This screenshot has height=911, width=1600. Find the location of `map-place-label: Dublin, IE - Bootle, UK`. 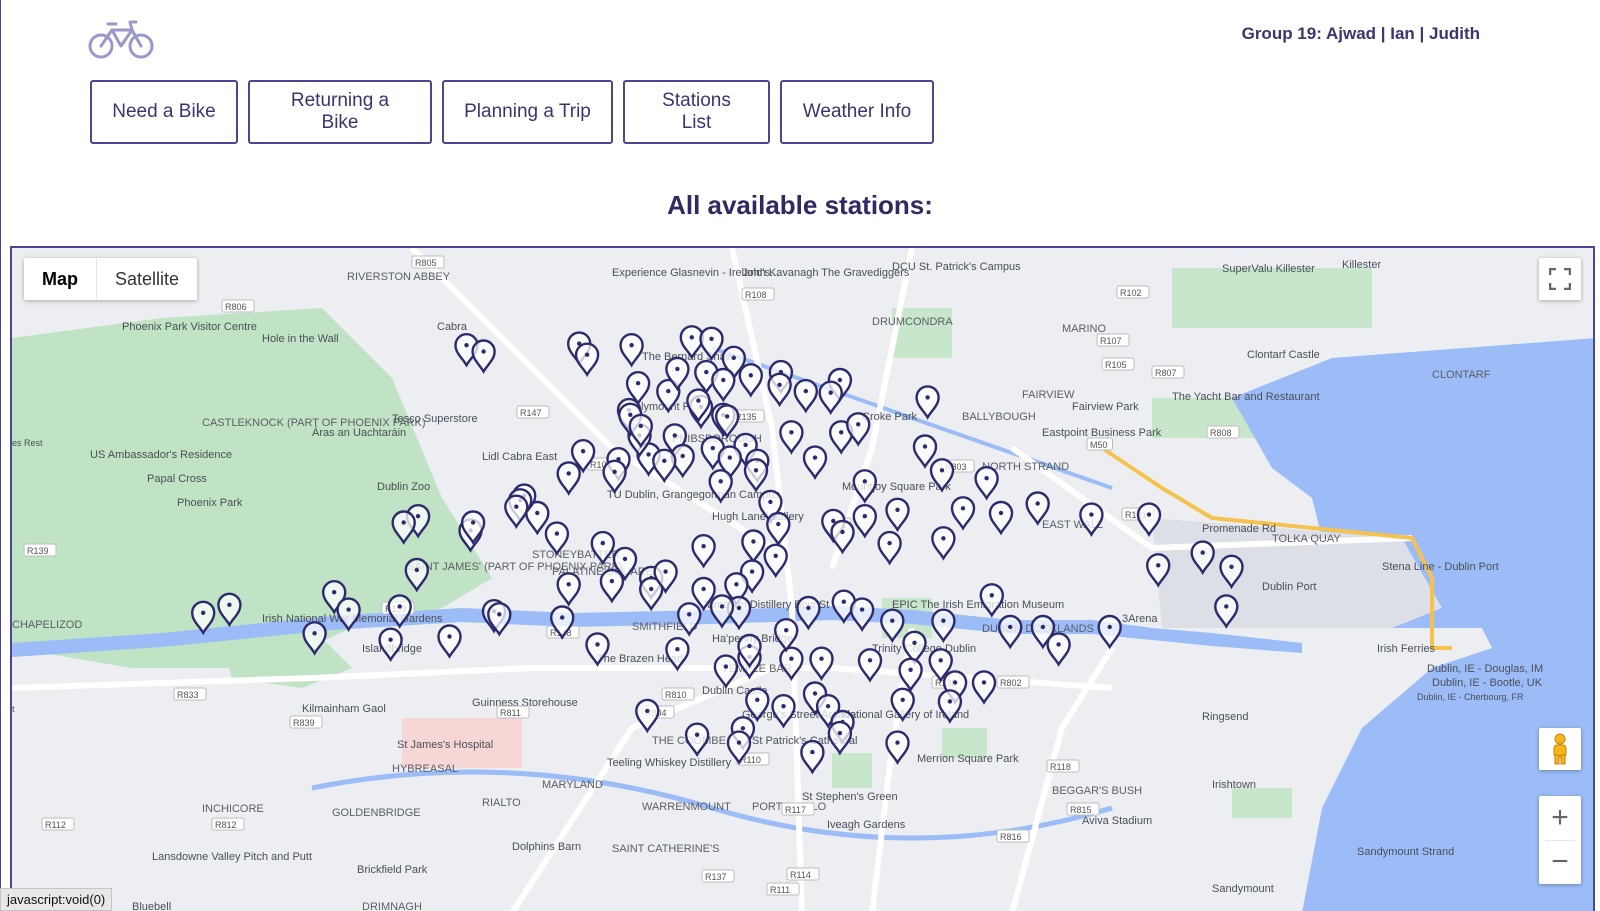

map-place-label: Dublin, IE - Bootle, UK is located at coordinates (1487, 683).